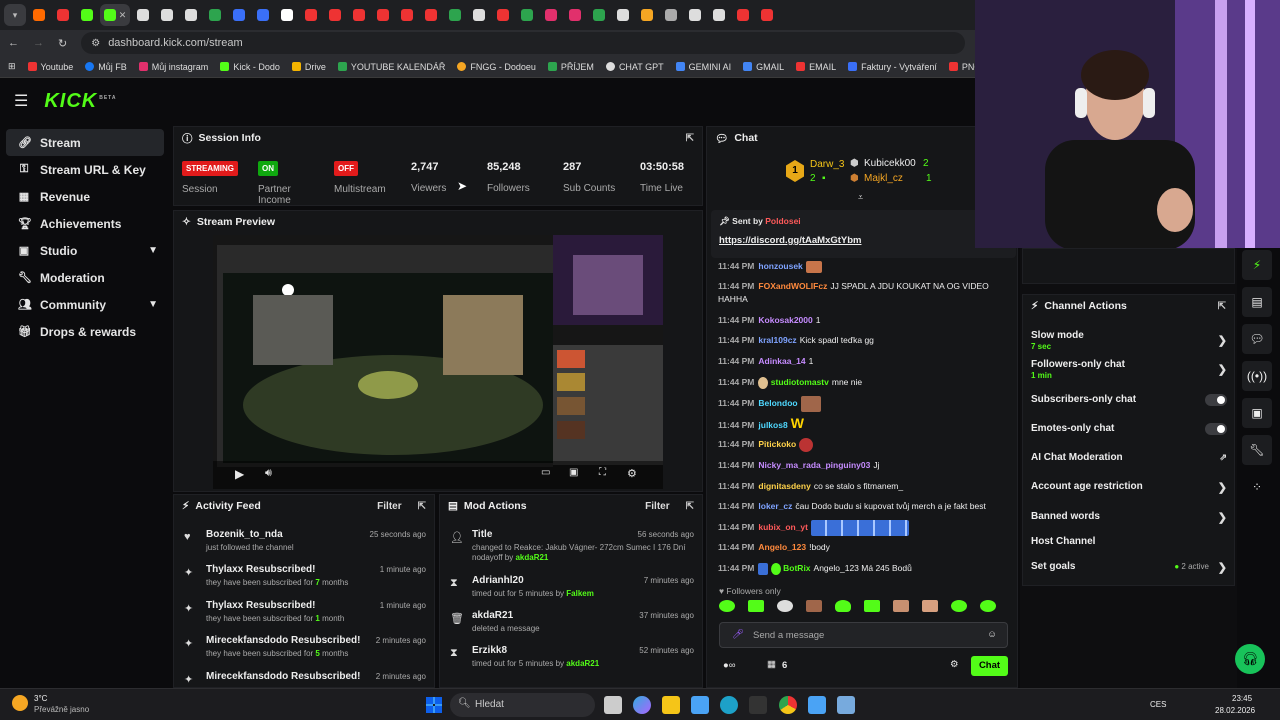  What do you see at coordinates (1129, 369) in the screenshot?
I see `followers-only-action: Followers-only chat 1 min ❯` at bounding box center [1129, 369].